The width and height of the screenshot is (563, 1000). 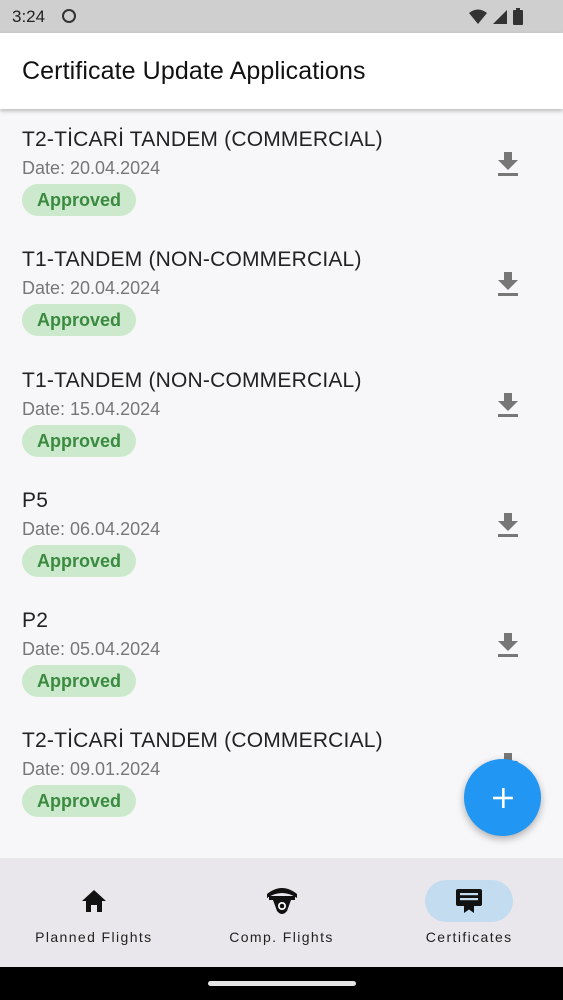 What do you see at coordinates (29, 16) in the screenshot?
I see `status-time: 3:24` at bounding box center [29, 16].